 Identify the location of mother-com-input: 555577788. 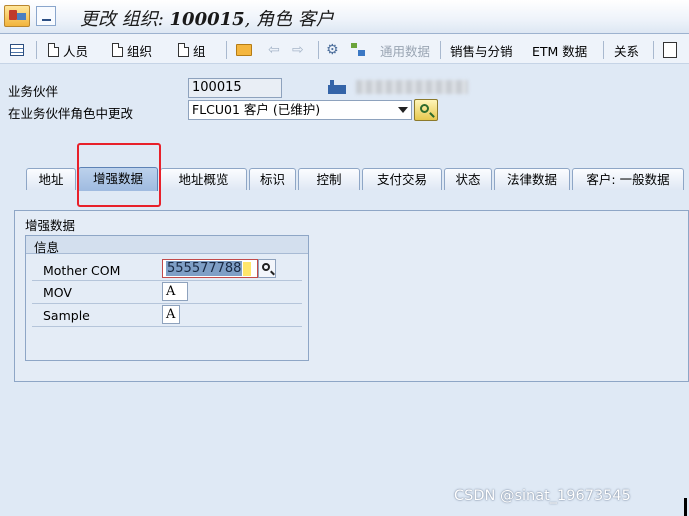
(210, 268).